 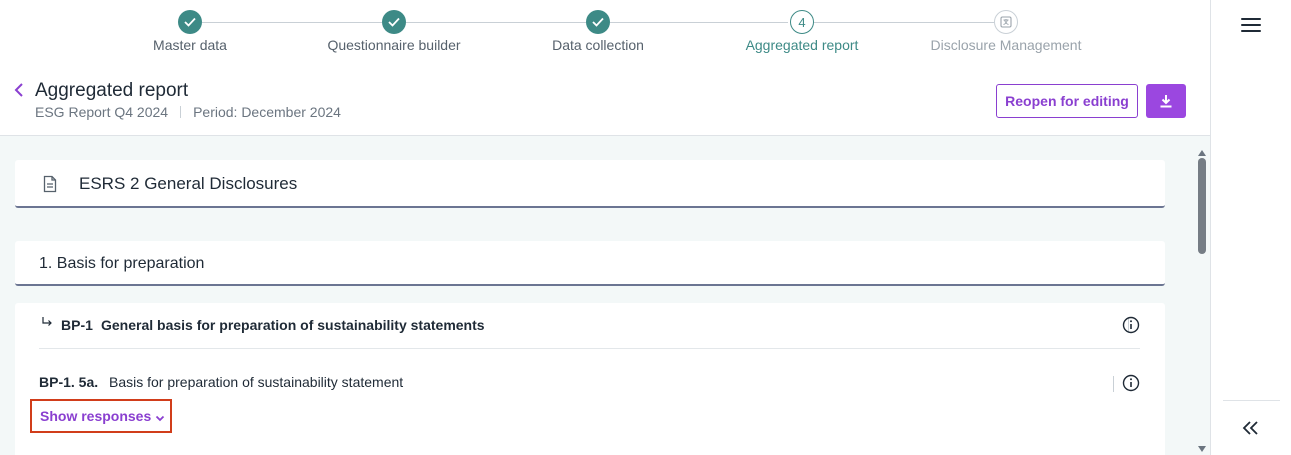 I want to click on document-icon, so click(x=51, y=184).